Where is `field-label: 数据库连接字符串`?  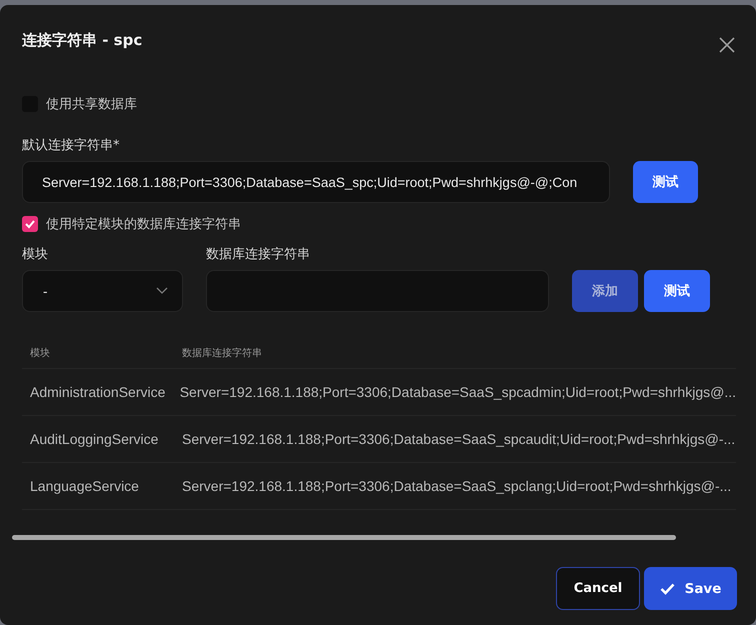 field-label: 数据库连接字符串 is located at coordinates (258, 254).